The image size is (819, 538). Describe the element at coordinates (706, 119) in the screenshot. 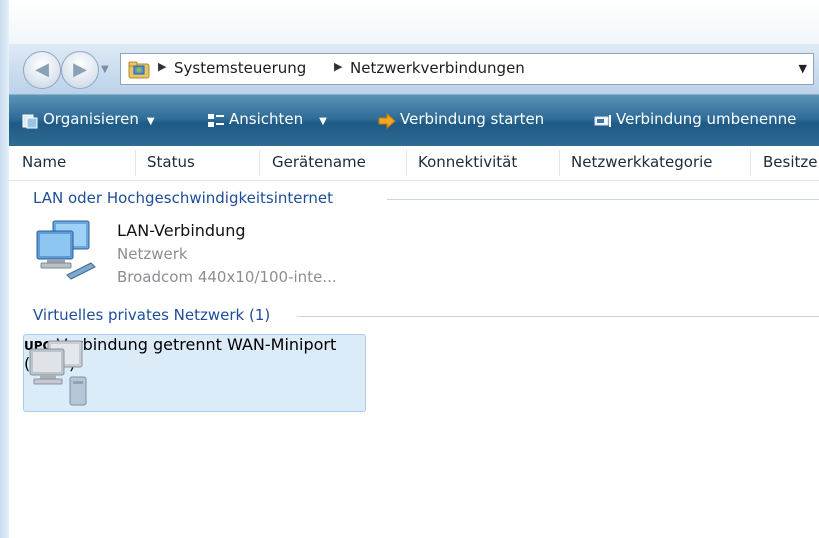

I see `rename-connection-label: Verbindung umbenenne` at that location.